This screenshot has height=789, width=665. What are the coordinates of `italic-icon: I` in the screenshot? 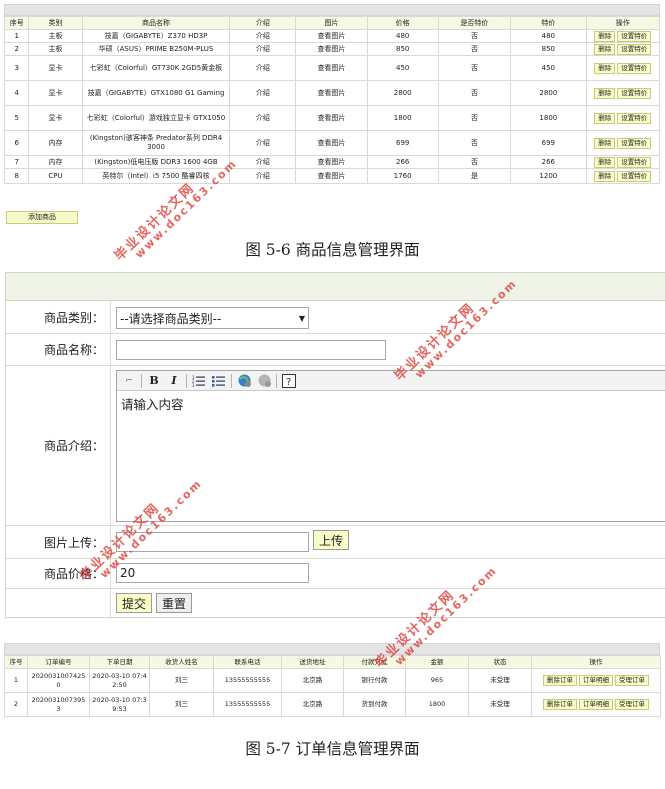 It's located at (174, 381).